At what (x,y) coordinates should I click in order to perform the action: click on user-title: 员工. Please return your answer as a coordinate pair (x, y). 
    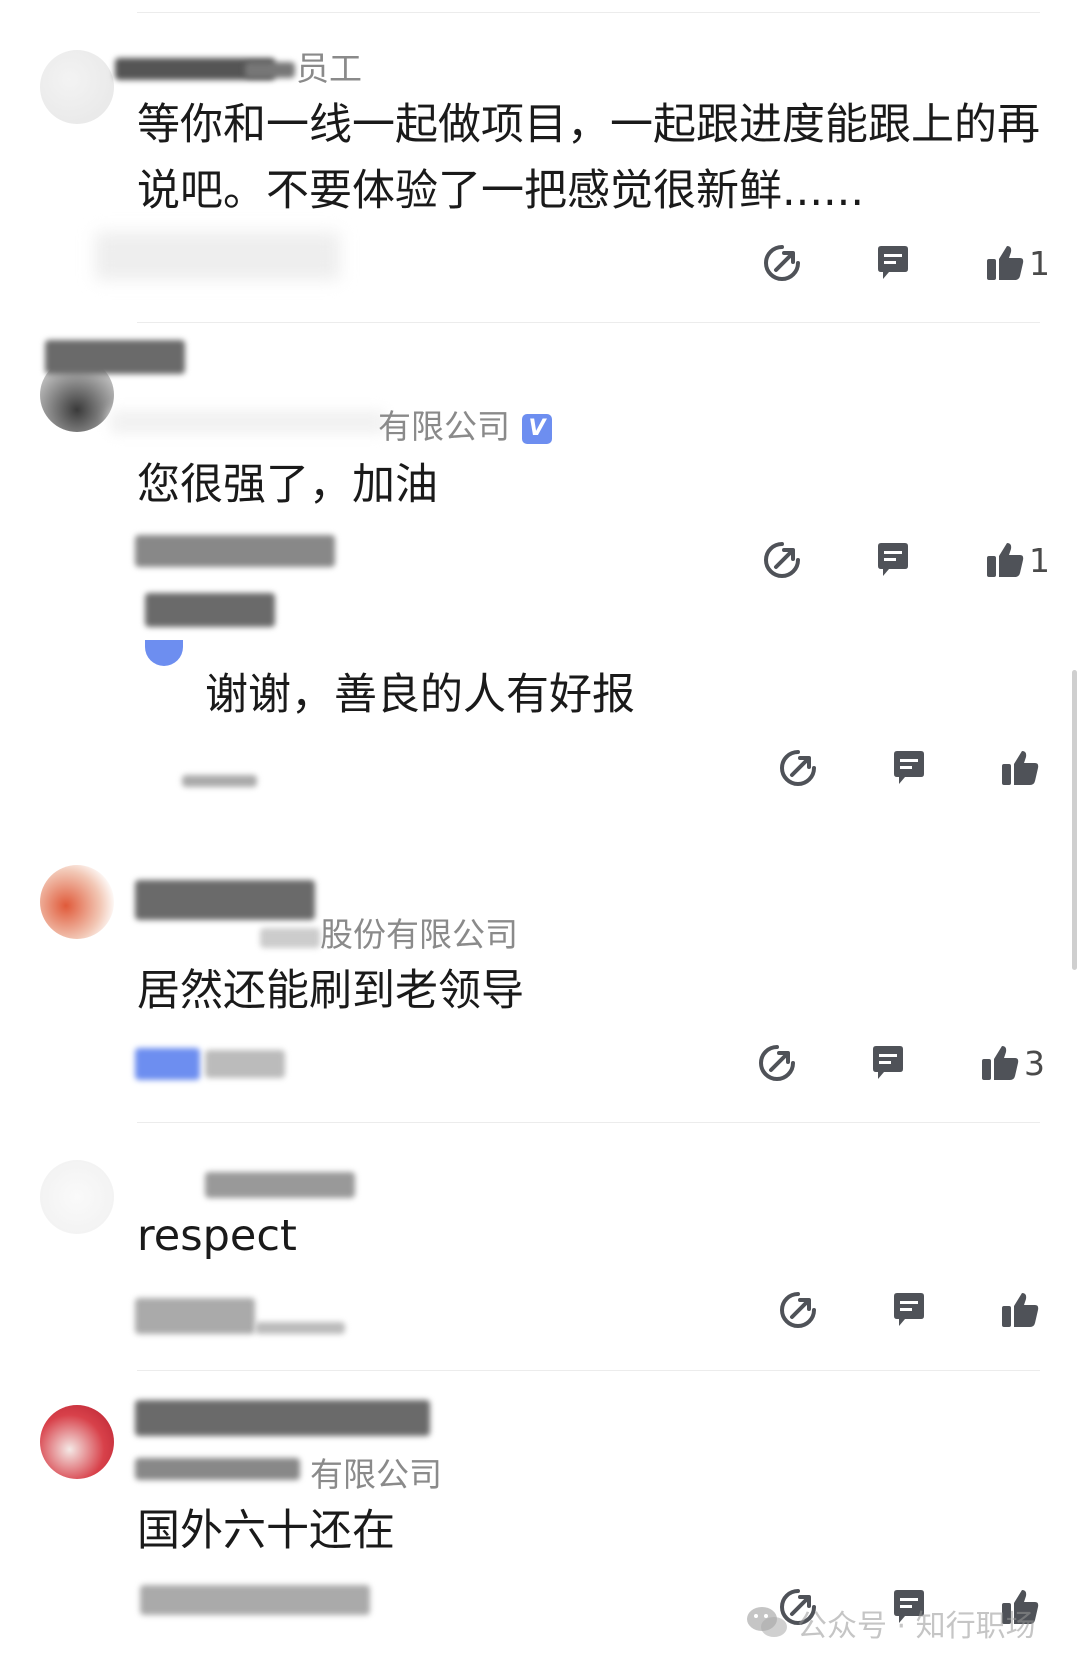
    Looking at the image, I should click on (329, 68).